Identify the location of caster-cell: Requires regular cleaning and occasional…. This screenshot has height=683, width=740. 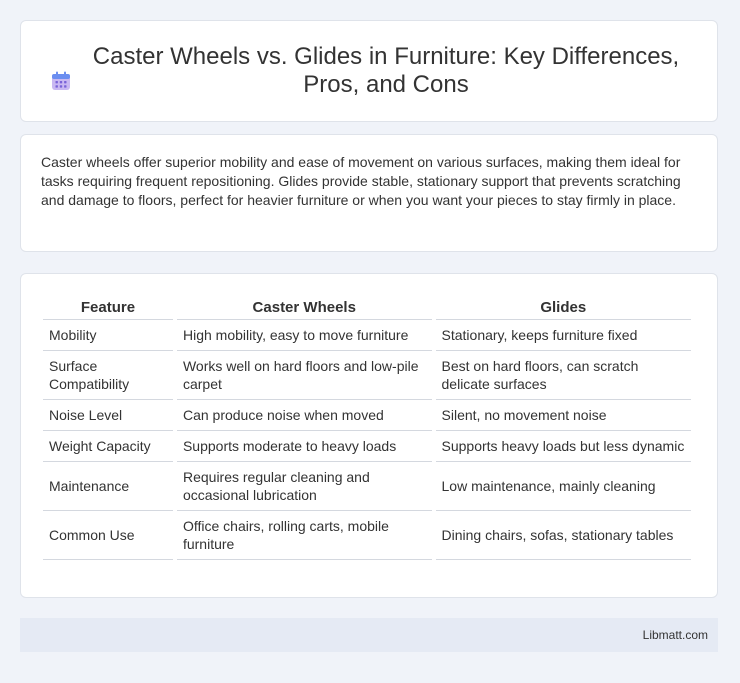
(304, 486).